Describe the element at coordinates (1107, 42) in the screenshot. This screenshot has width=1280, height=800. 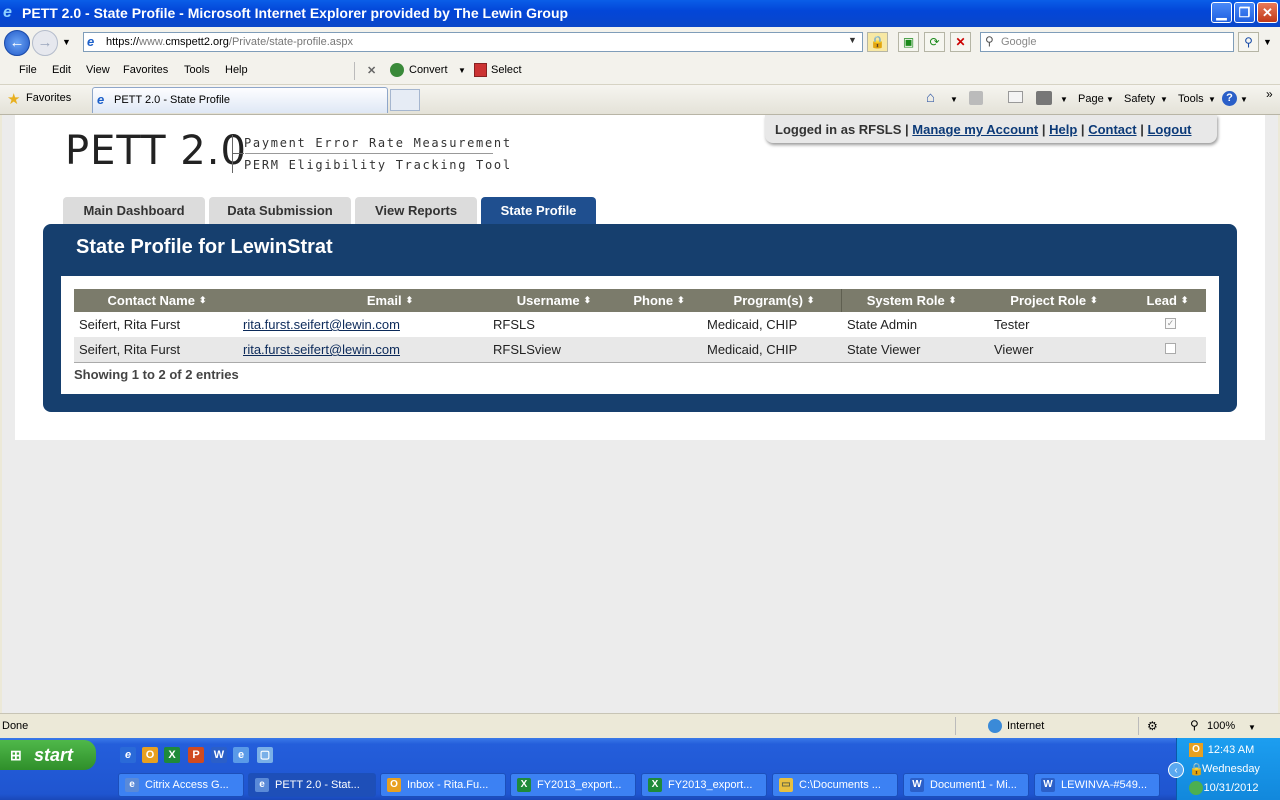
I see `search-input: ⚲ Google` at that location.